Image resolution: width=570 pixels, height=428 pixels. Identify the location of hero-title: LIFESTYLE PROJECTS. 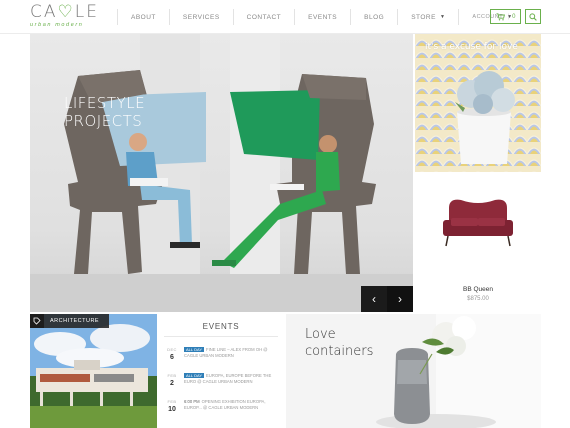
(104, 112).